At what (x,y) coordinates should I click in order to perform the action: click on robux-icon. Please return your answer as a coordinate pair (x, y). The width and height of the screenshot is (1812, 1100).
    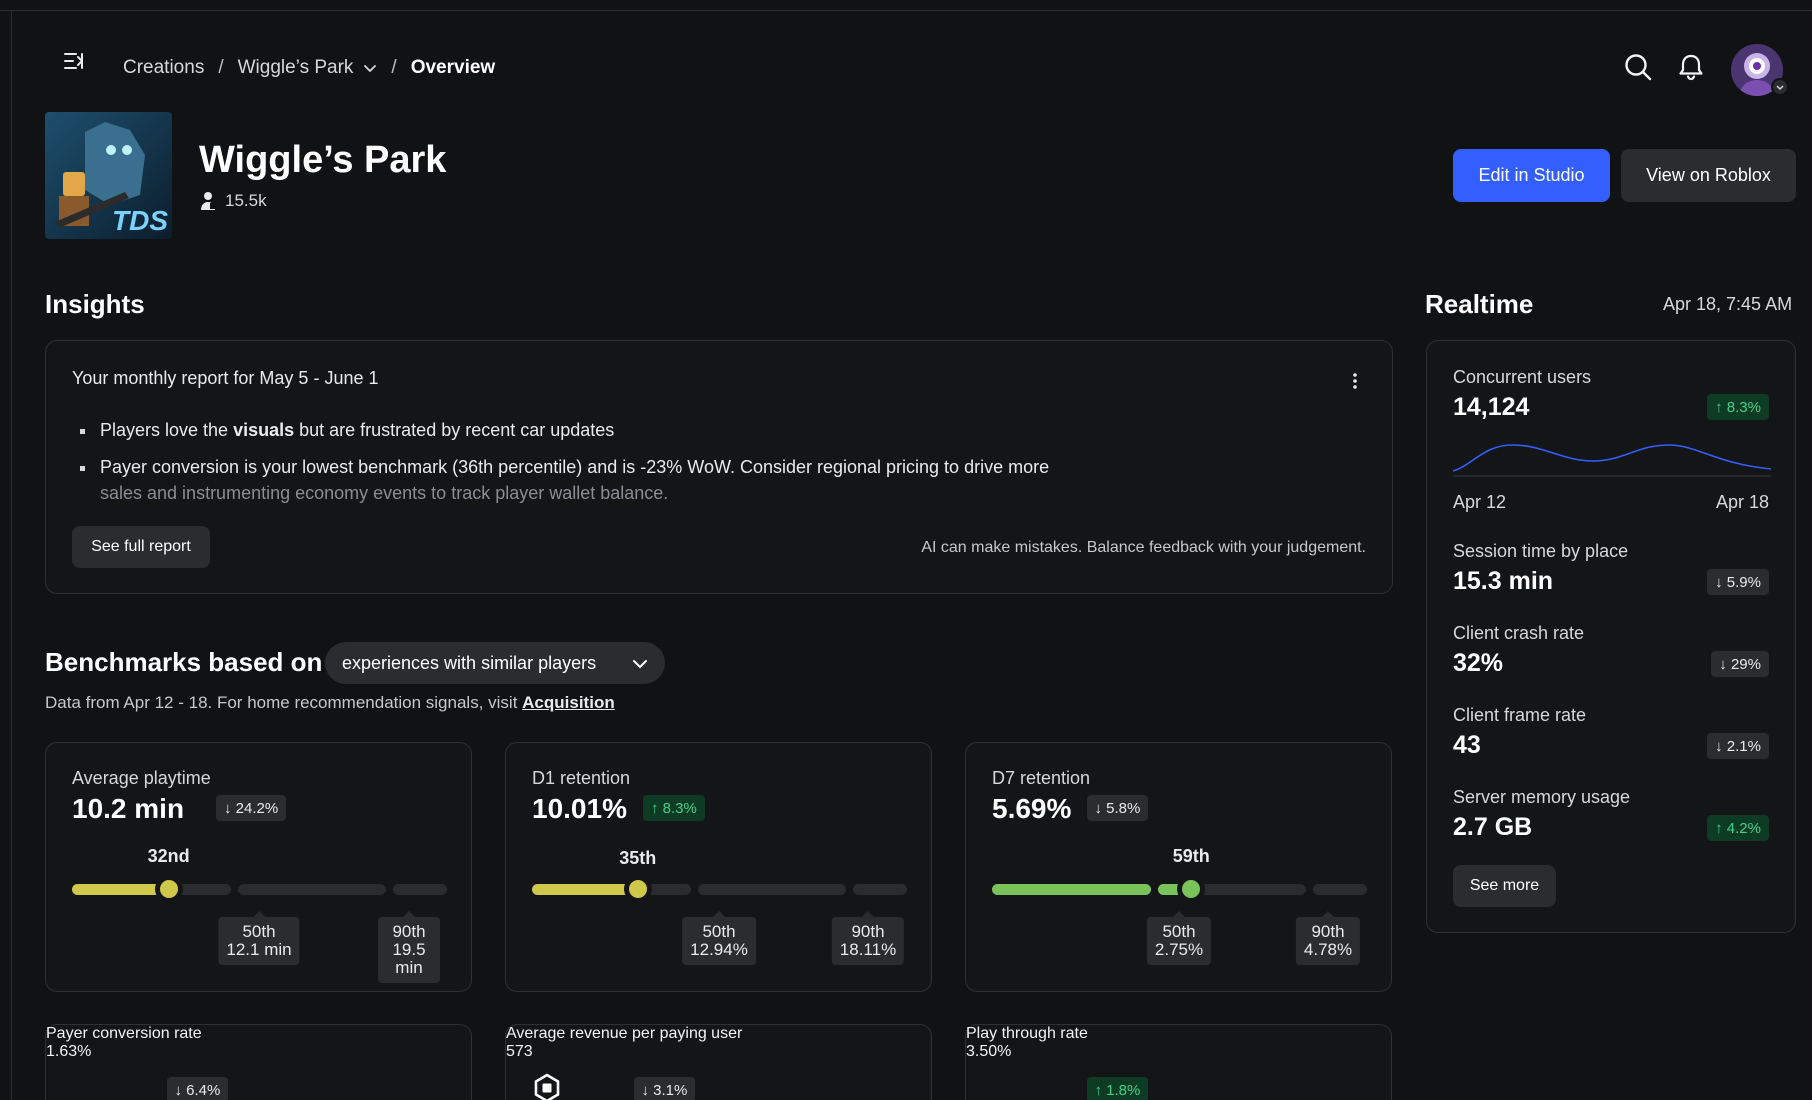
    Looking at the image, I should click on (547, 1086).